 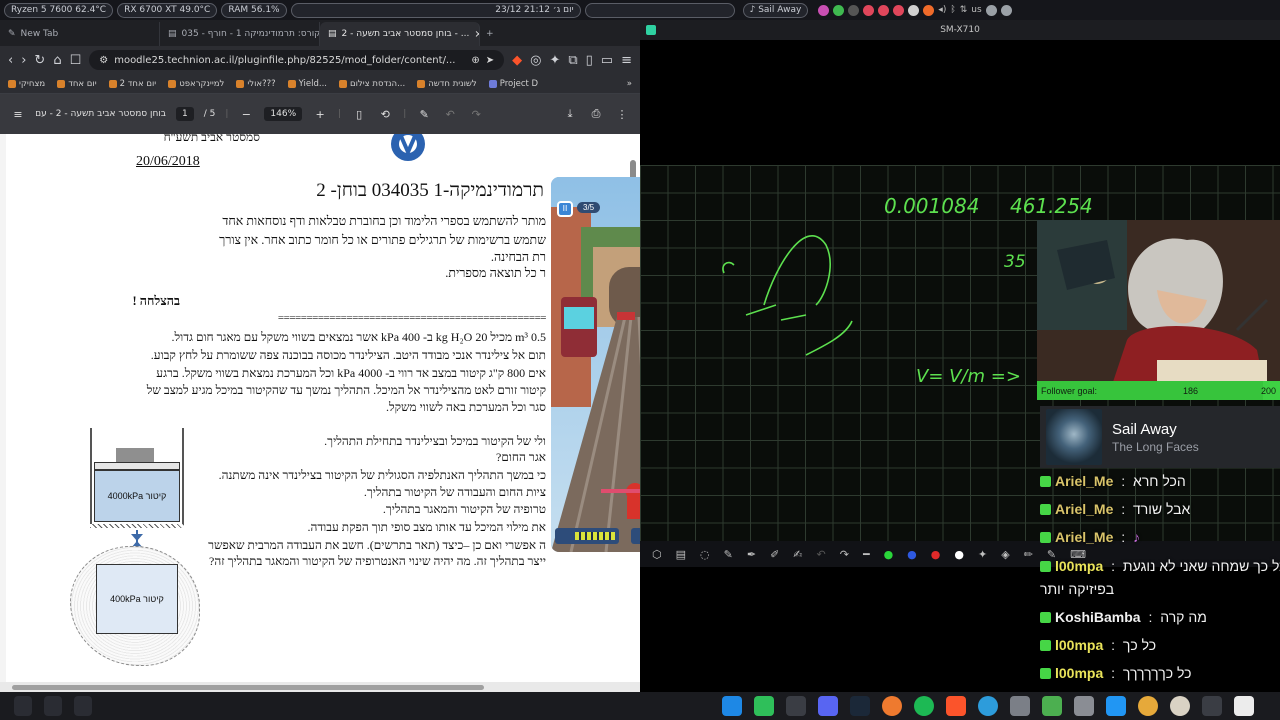 I want to click on color-white-swatch: ●, so click(x=959, y=554).